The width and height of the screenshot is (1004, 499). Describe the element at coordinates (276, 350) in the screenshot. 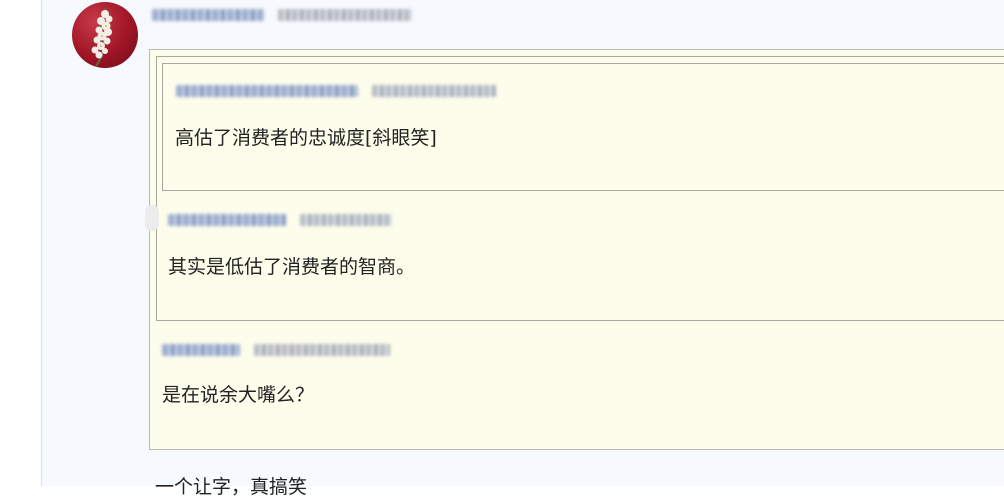

I see `quote-level-1-meta-blurred` at that location.